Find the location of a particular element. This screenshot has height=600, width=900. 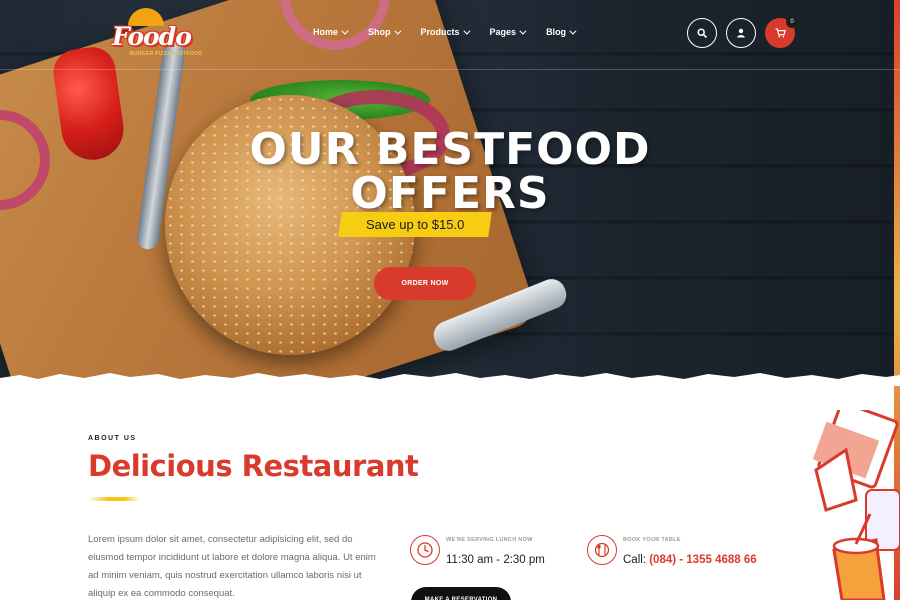

order-now-button: ORDER NOW is located at coordinates (425, 283).